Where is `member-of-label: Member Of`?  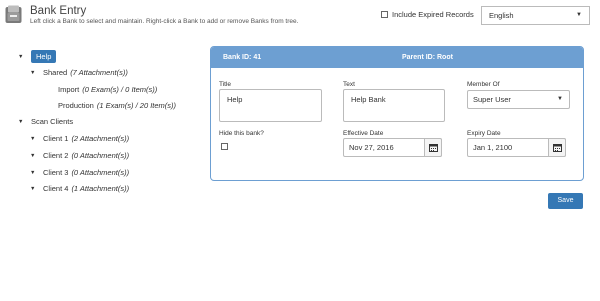 member-of-label: Member Of is located at coordinates (483, 84).